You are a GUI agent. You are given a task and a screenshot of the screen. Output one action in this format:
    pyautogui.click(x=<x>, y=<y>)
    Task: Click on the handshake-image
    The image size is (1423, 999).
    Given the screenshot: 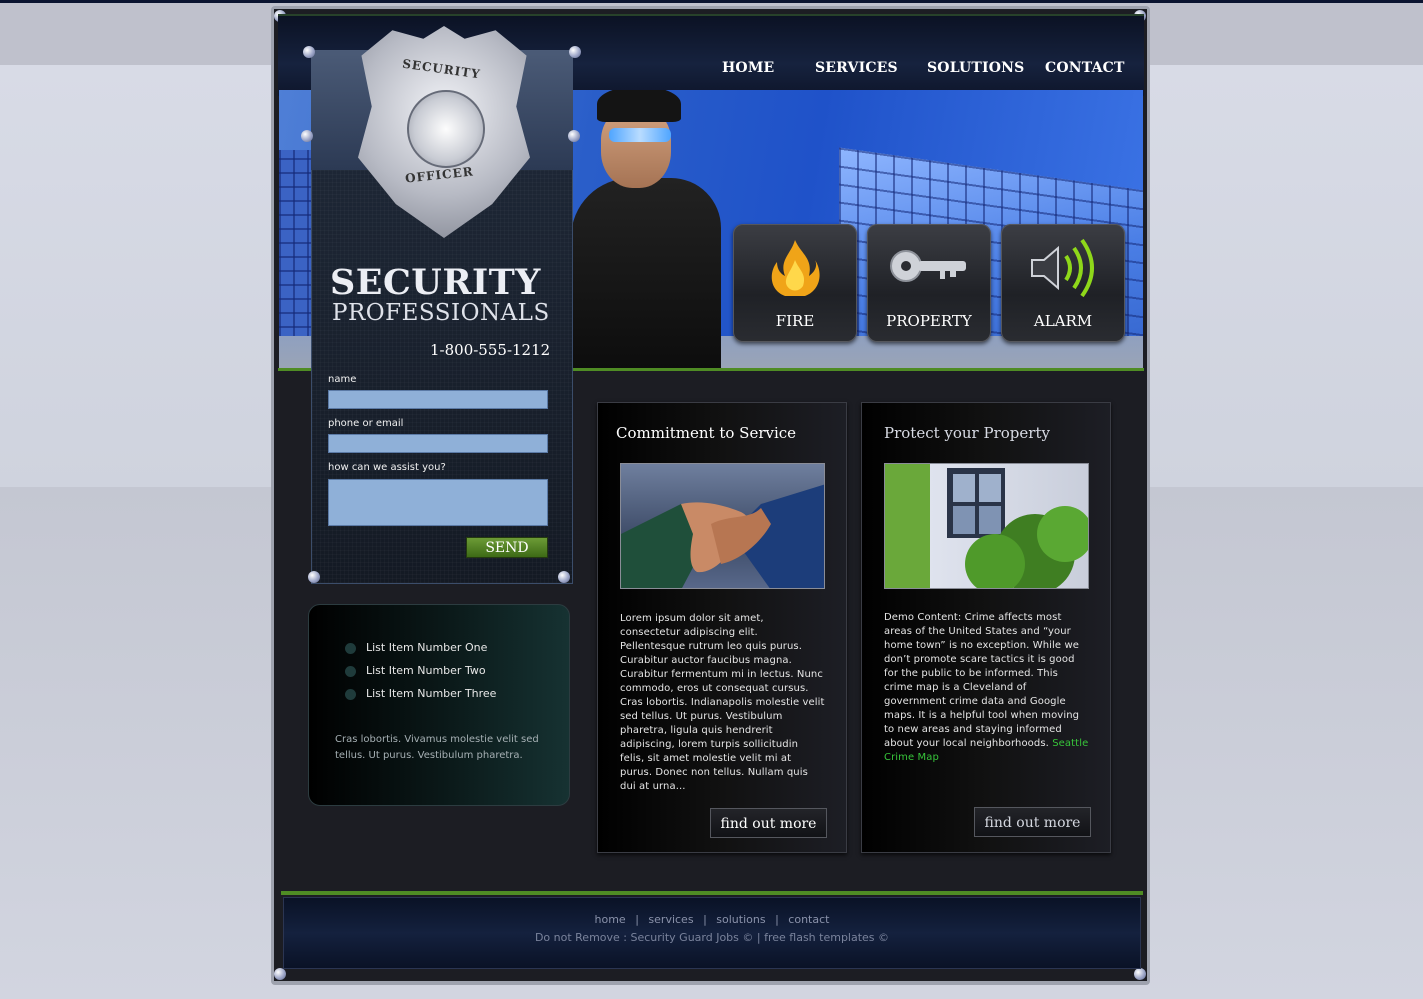 What is the action you would take?
    pyautogui.click(x=722, y=526)
    